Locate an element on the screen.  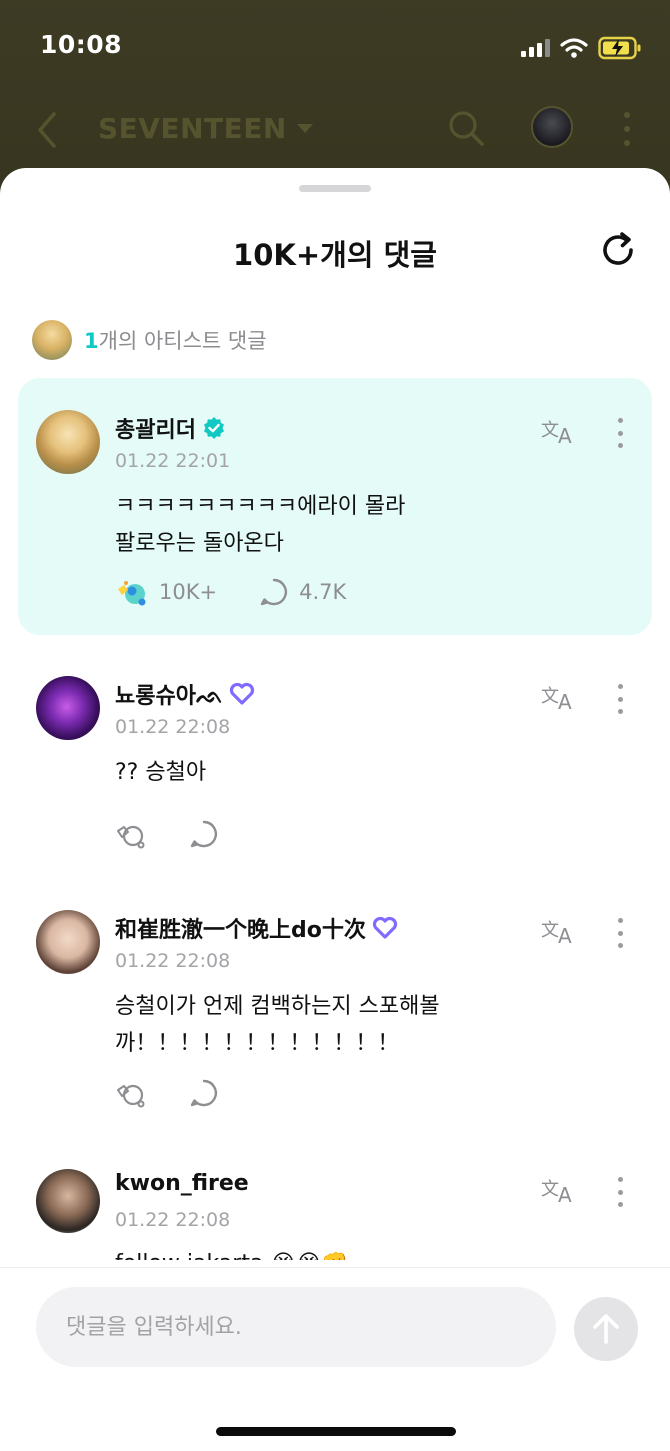
comment-text: follow jakarta 😭😭👊 is located at coordinates (330, 1252).